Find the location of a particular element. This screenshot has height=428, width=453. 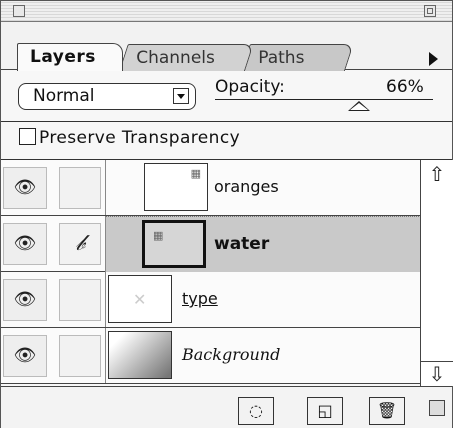

layer-row-oranges: 👁 ▦ oranges is located at coordinates (210, 188).